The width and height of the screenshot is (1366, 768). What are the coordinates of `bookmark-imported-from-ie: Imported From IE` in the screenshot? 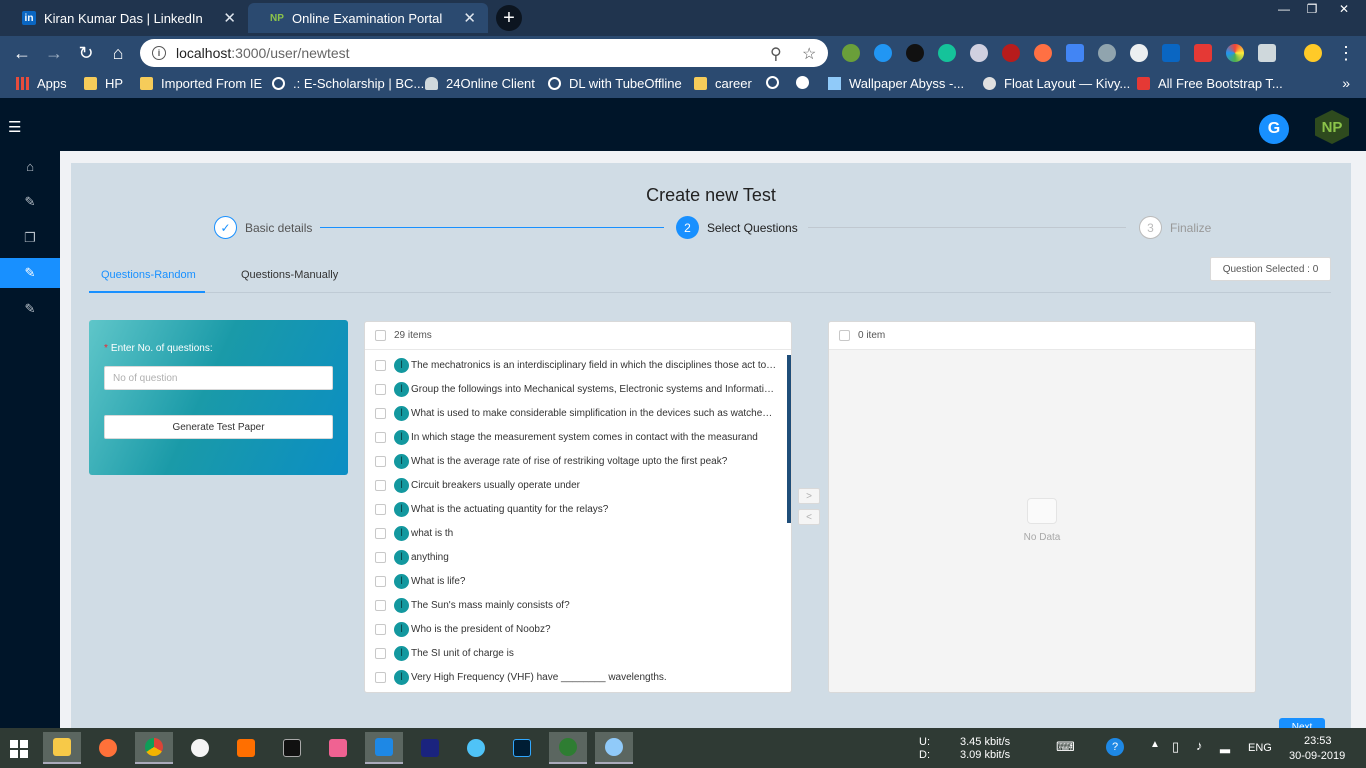 It's located at (201, 83).